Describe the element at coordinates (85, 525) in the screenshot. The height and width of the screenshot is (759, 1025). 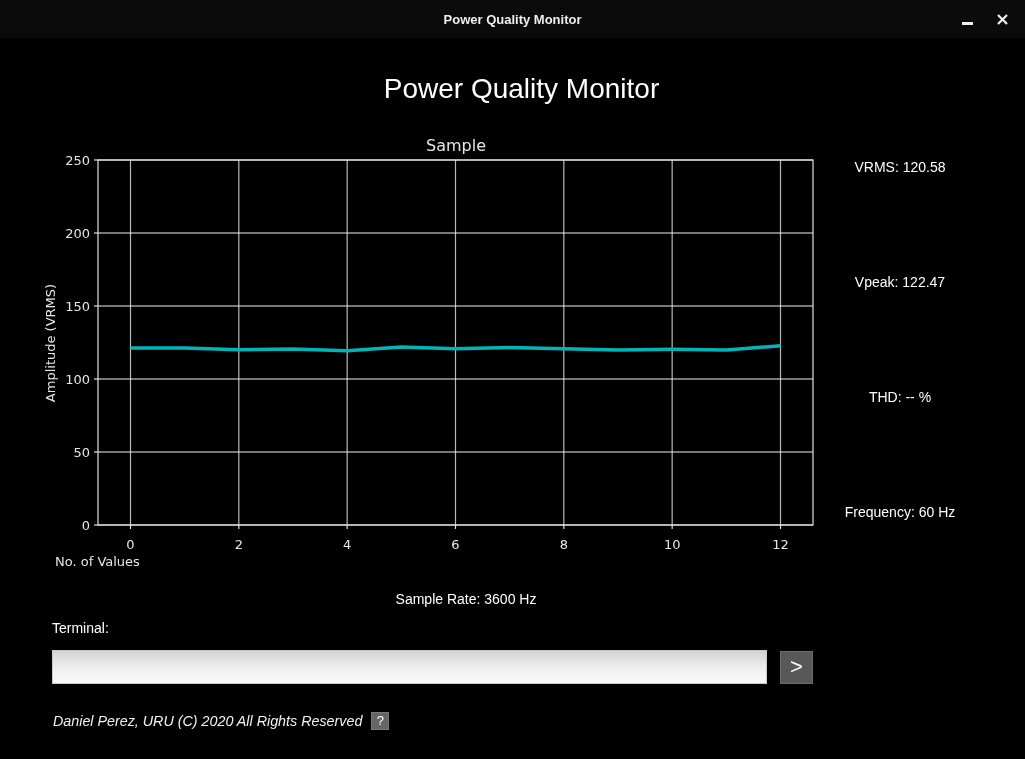
I see `y-tick-label: 0` at that location.